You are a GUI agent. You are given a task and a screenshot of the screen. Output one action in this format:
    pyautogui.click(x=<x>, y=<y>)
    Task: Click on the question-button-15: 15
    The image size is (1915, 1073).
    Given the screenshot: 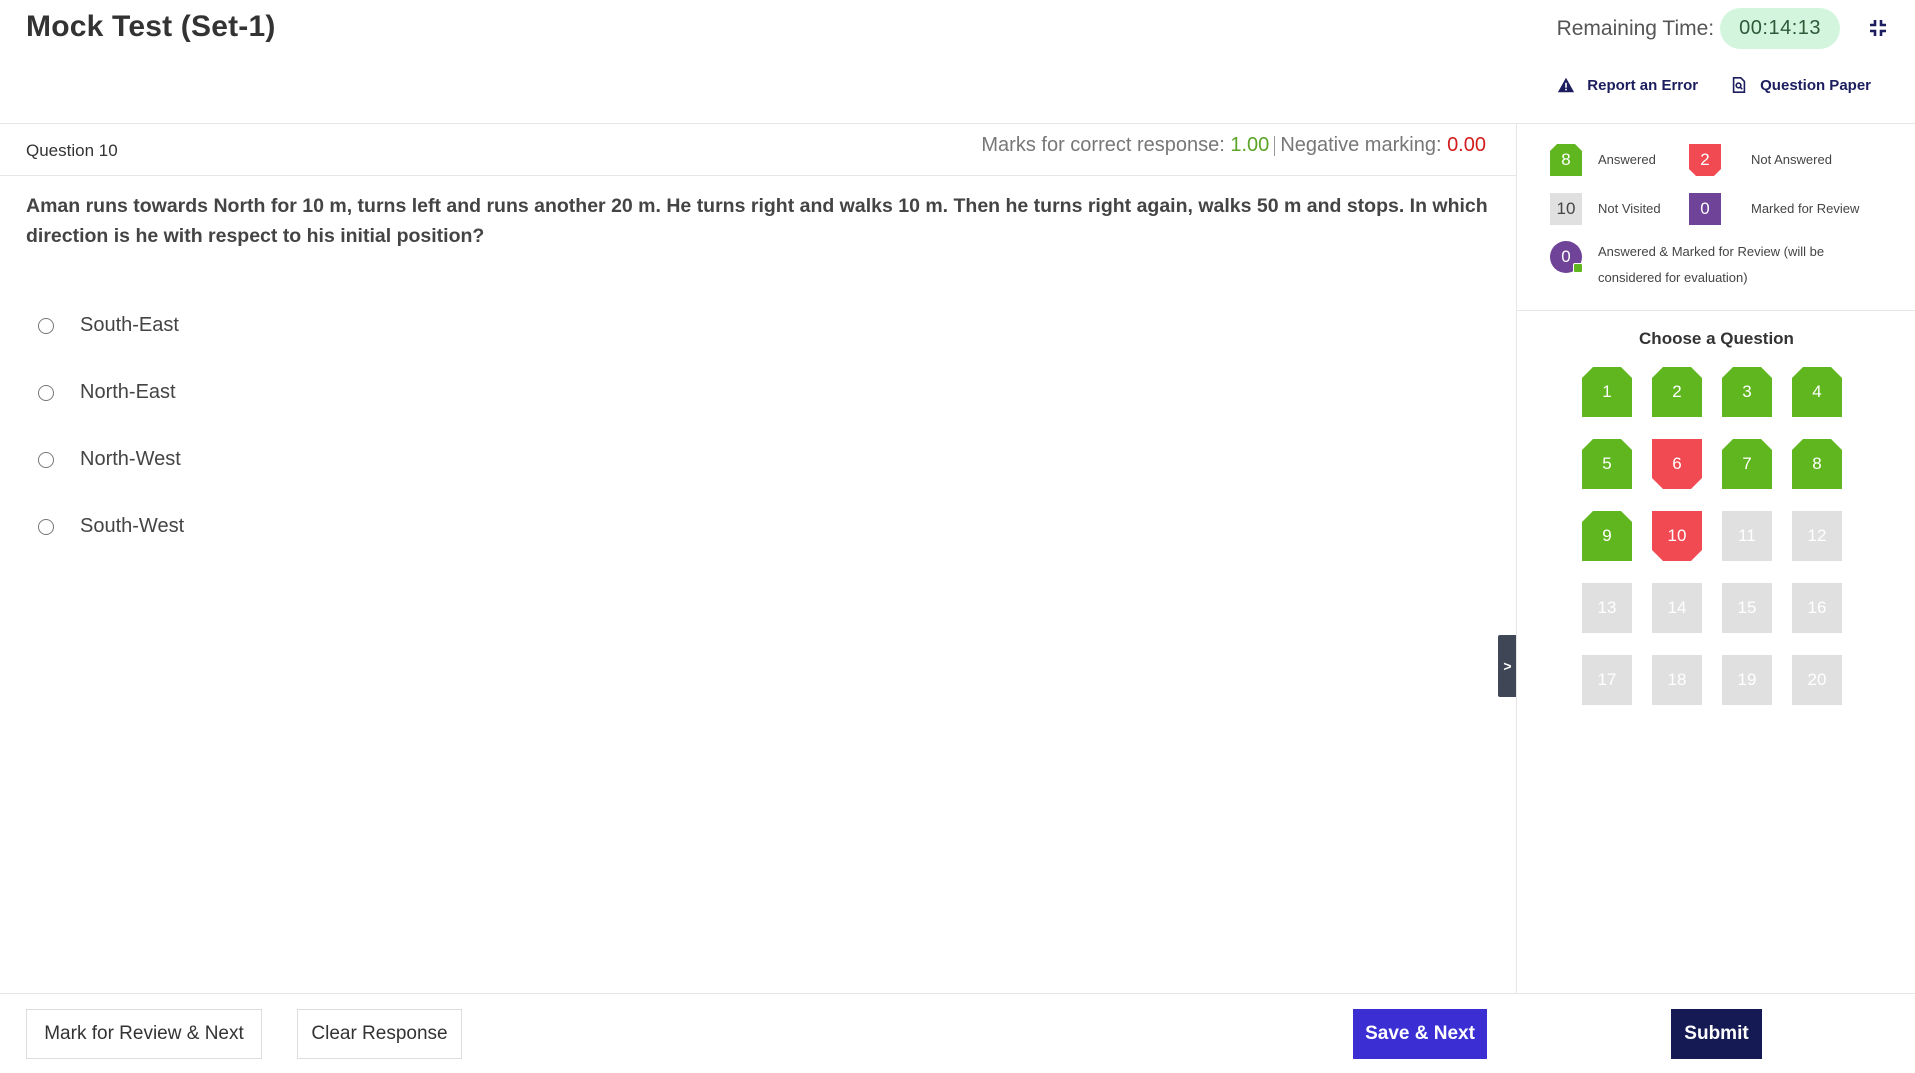 What is the action you would take?
    pyautogui.click(x=1747, y=608)
    